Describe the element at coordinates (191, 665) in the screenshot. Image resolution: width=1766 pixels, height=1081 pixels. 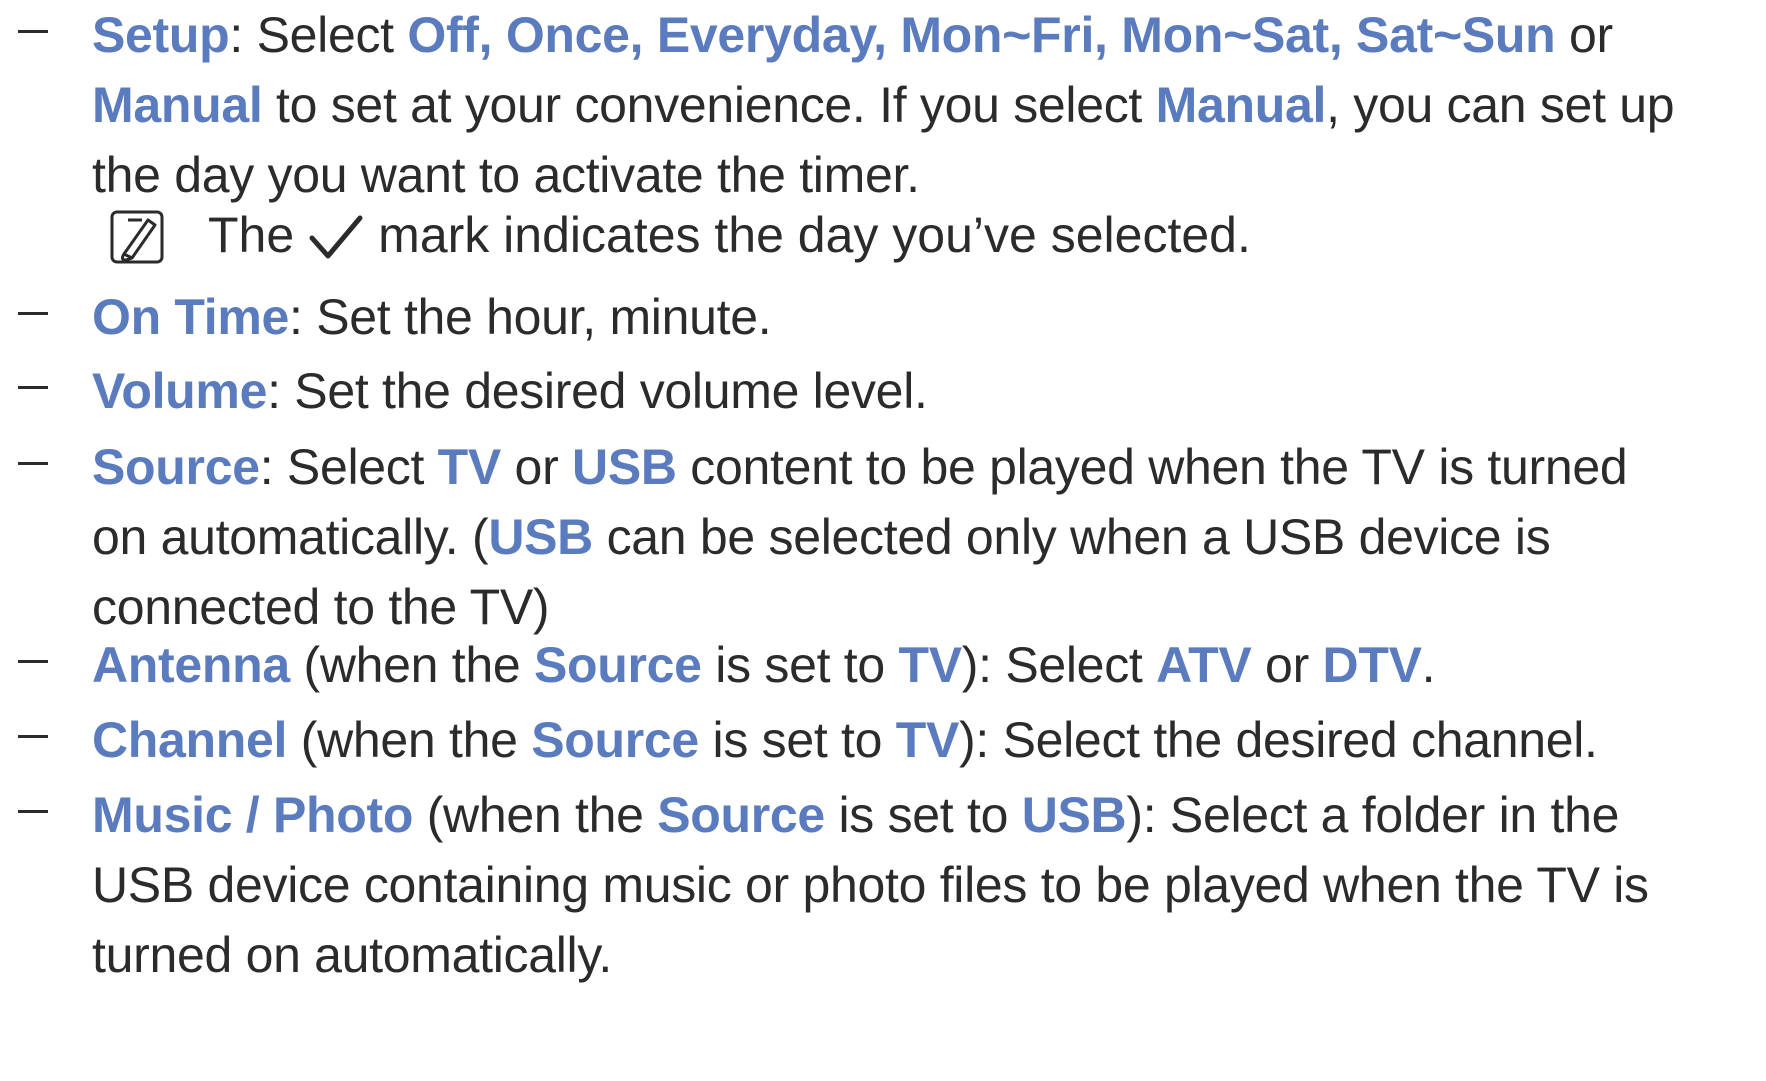
I see `keyword-antenna: Antenna` at that location.